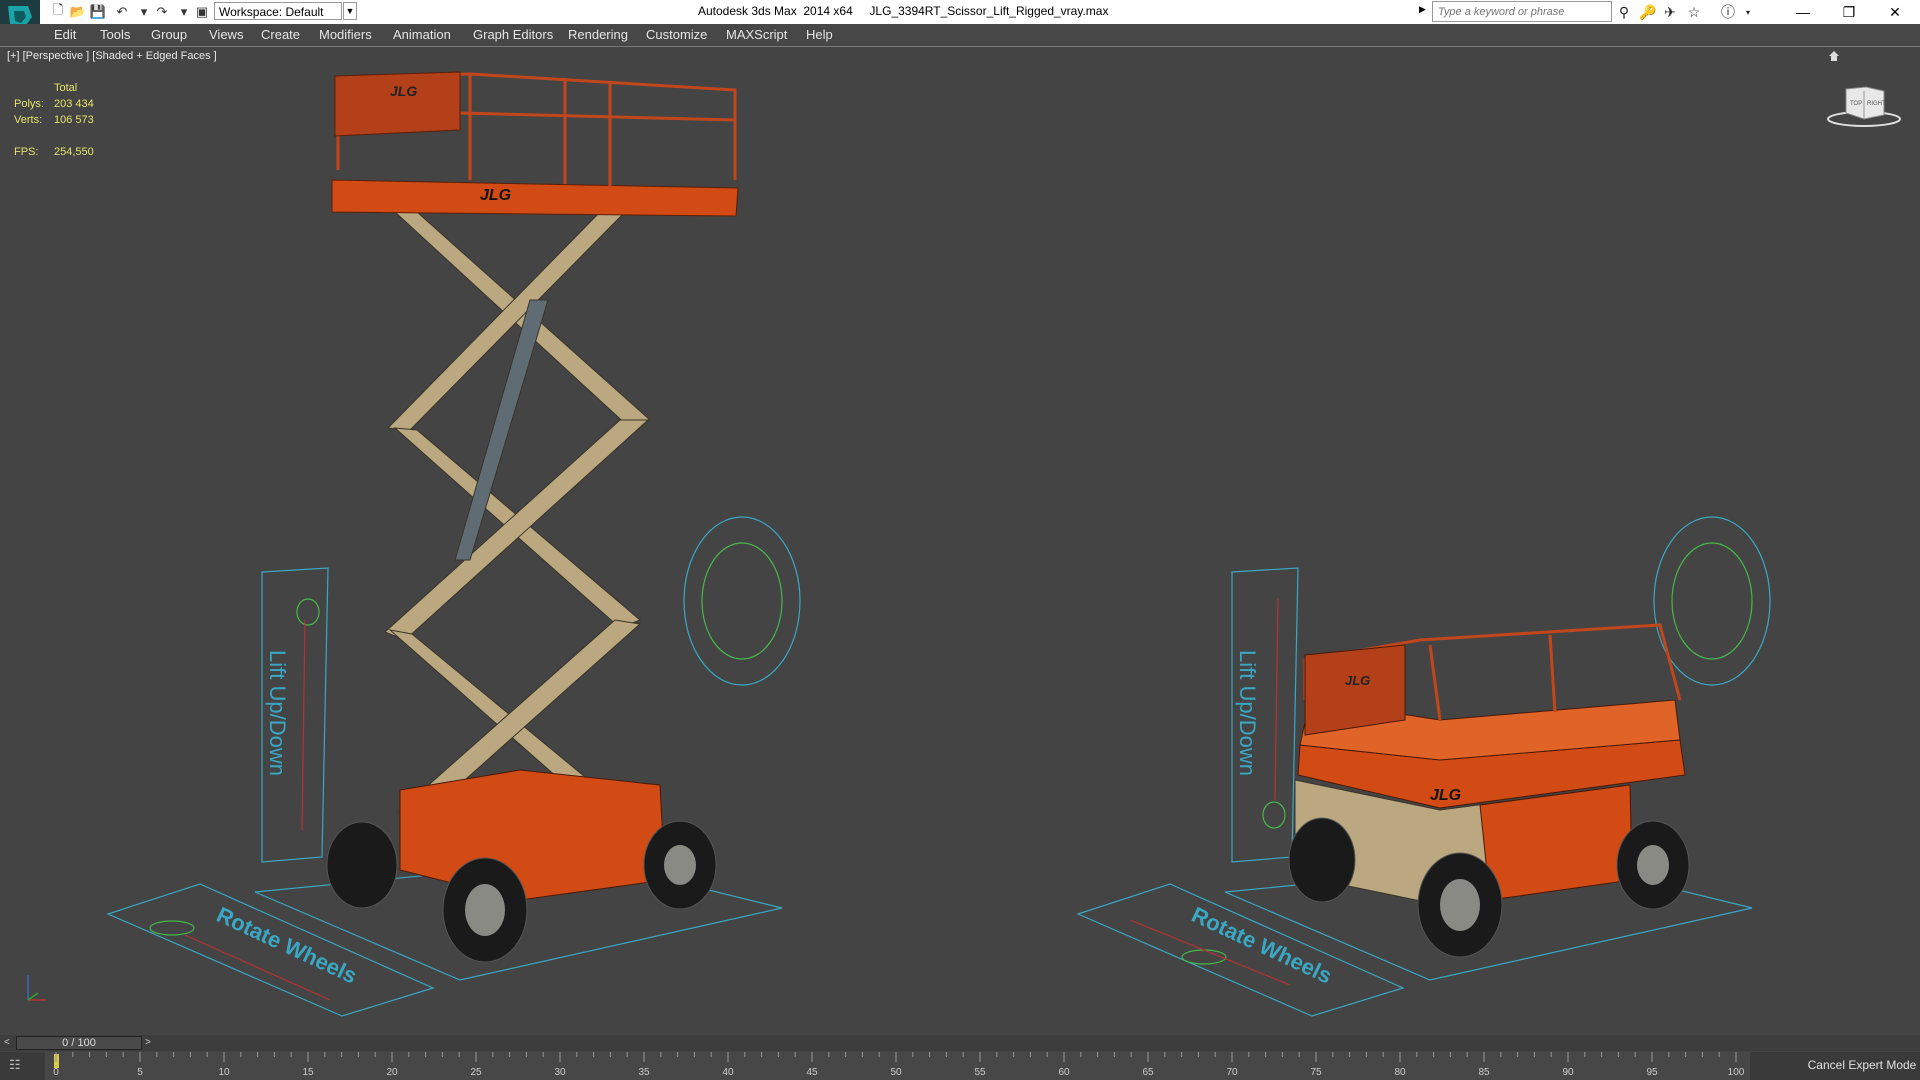 This screenshot has width=1920, height=1080. What do you see at coordinates (1864, 106) in the screenshot?
I see `viewcube-icon: TOP RIGHT` at bounding box center [1864, 106].